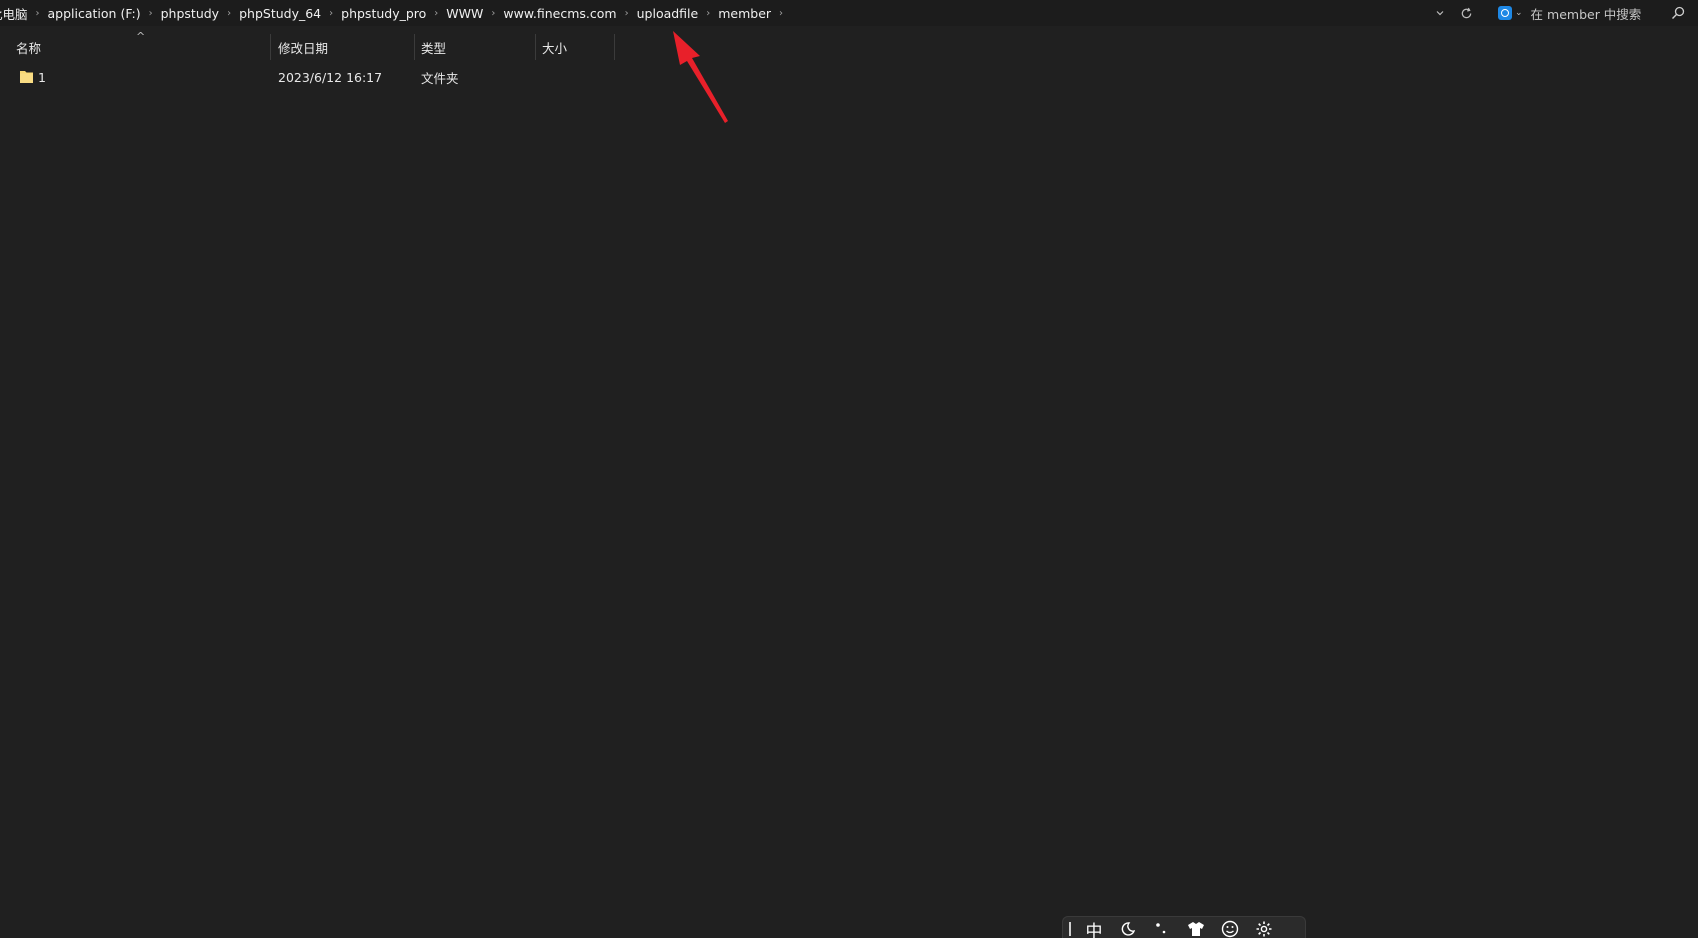 The height and width of the screenshot is (938, 1698). I want to click on column-header-row: ^ 名称 修改日期 类型 大小, so click(849, 45).